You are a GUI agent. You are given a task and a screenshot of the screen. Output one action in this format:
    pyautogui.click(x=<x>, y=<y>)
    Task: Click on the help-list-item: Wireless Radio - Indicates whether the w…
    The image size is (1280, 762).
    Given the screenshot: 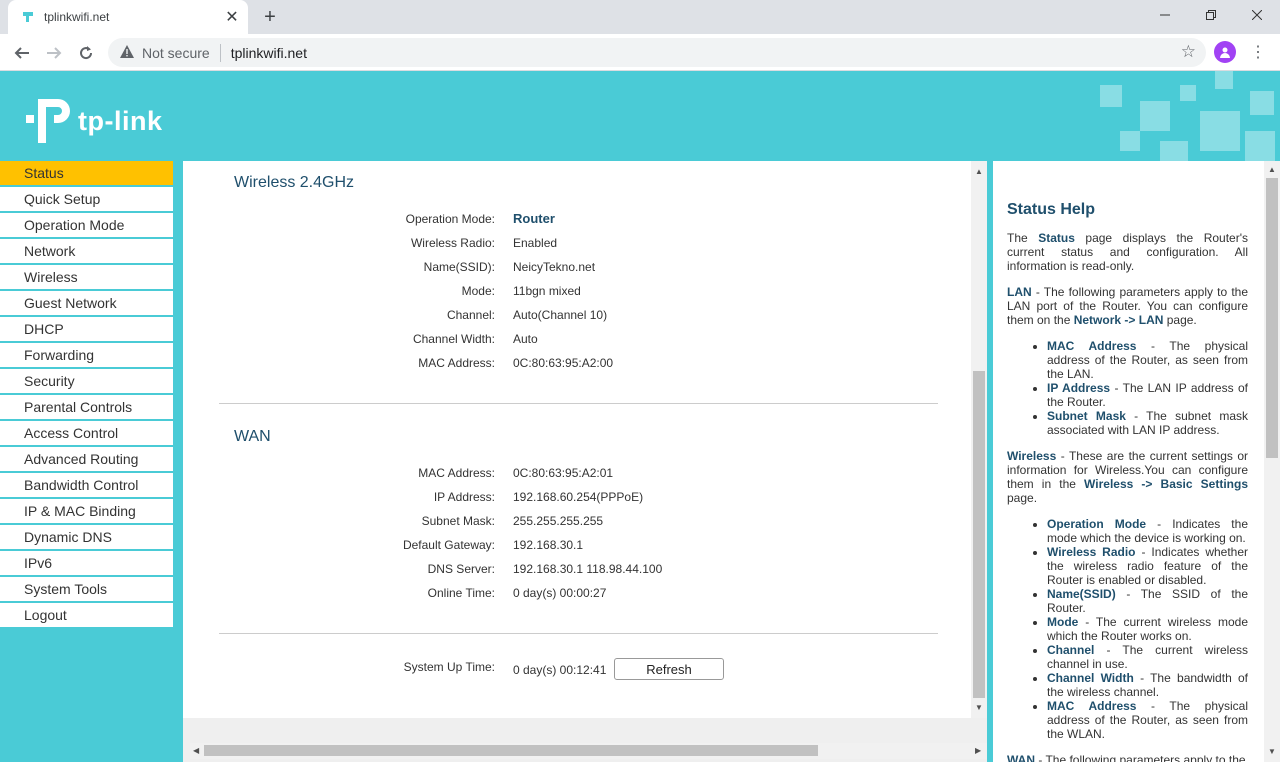 What is the action you would take?
    pyautogui.click(x=1147, y=566)
    